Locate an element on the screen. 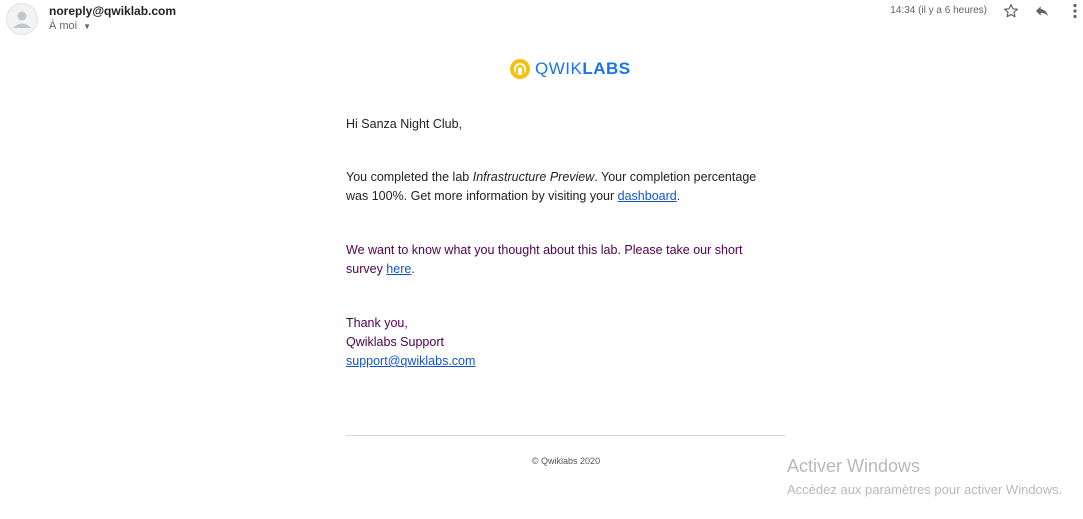 The image size is (1083, 519). star-icon is located at coordinates (1011, 11).